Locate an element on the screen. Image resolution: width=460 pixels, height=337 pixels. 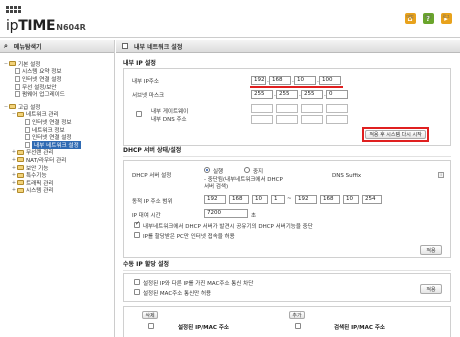
lan-ip-label: 내부 IP주소 is located at coordinates (145, 82).